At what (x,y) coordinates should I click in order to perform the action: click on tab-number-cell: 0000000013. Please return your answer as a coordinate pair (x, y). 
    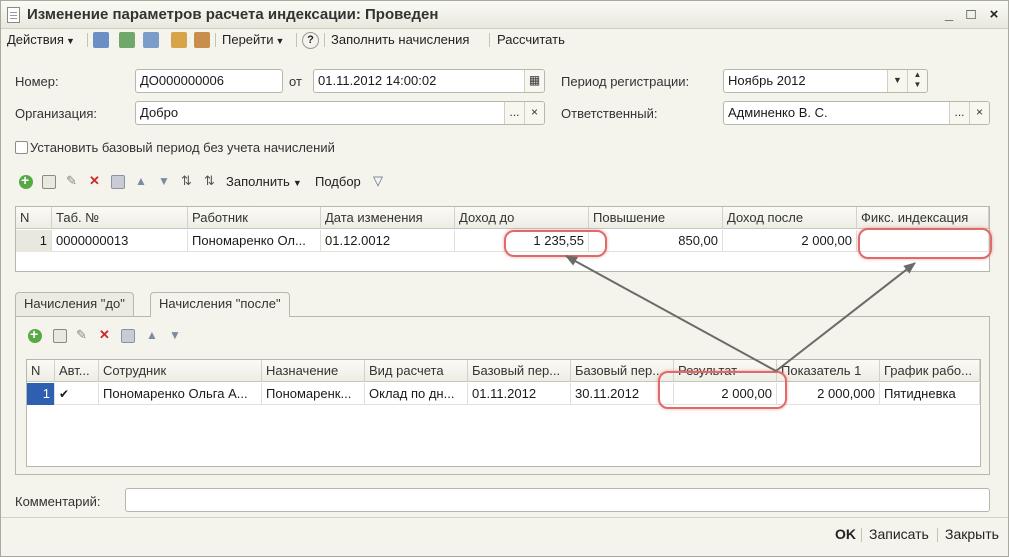
    Looking at the image, I should click on (120, 241).